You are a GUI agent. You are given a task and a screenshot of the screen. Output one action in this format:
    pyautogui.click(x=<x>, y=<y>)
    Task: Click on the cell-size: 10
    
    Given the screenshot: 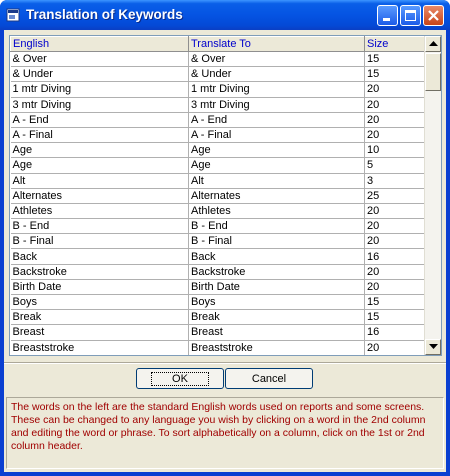 What is the action you would take?
    pyautogui.click(x=394, y=150)
    